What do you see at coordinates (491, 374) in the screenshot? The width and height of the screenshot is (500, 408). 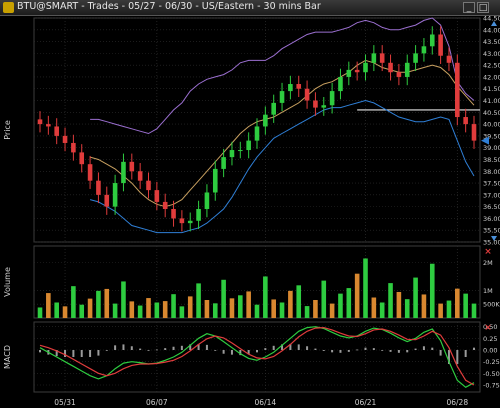 I see `macd-tick-label: -0.50` at bounding box center [491, 374].